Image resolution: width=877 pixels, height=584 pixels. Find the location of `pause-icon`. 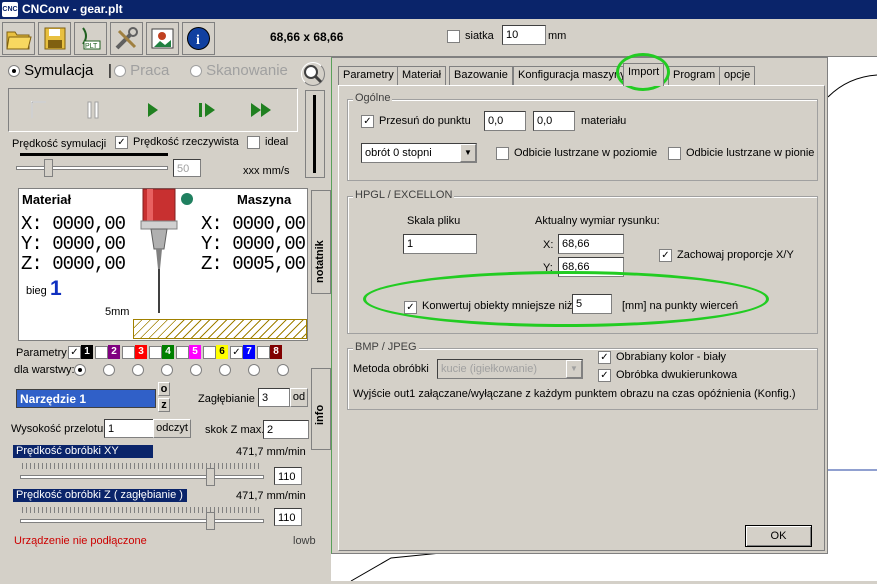

pause-icon is located at coordinates (94, 110).